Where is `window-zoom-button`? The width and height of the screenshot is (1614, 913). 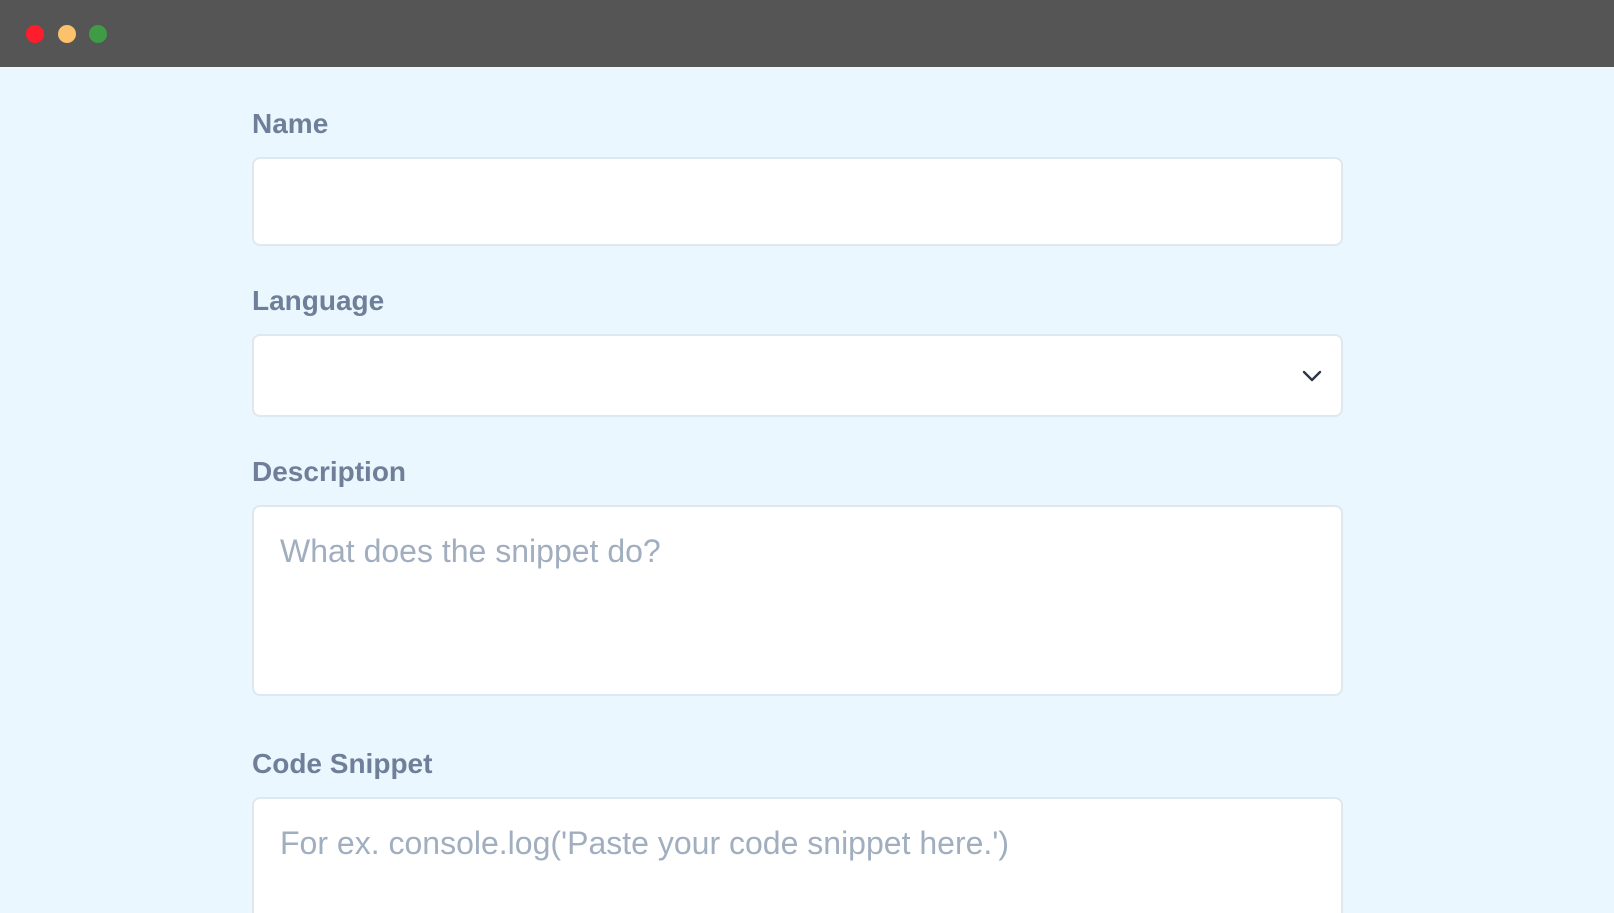 window-zoom-button is located at coordinates (98, 34).